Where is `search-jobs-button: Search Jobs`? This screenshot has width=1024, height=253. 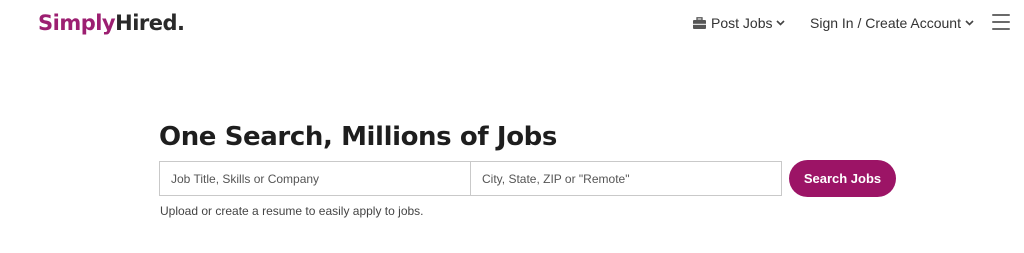
search-jobs-button: Search Jobs is located at coordinates (842, 178).